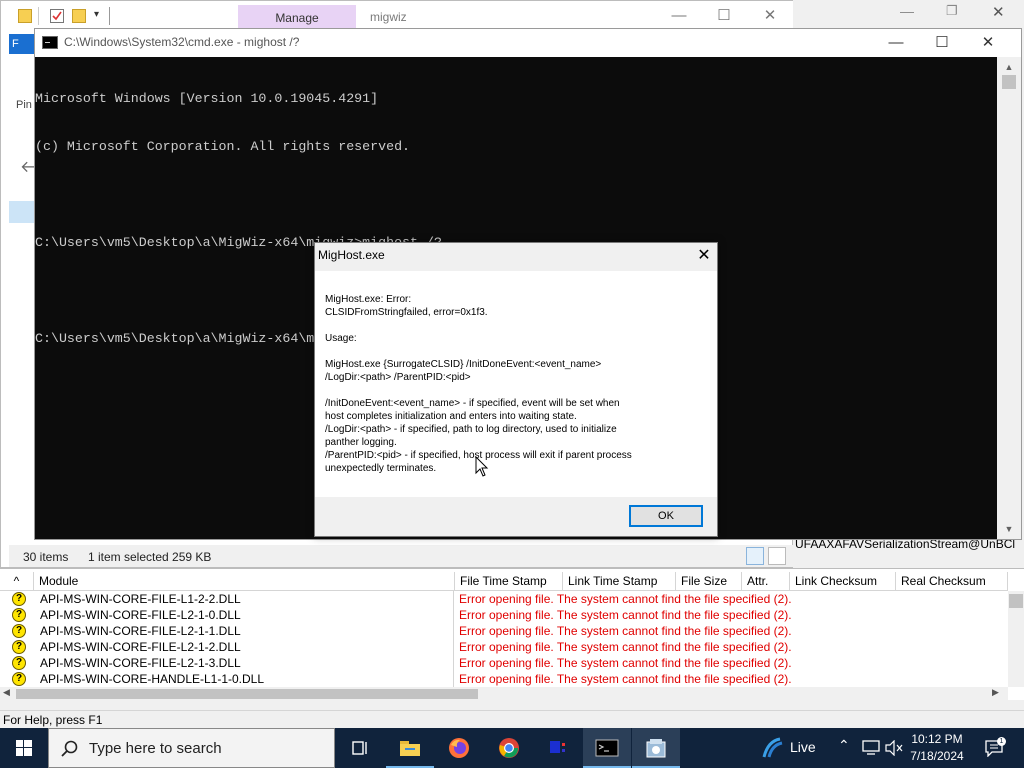  Describe the element at coordinates (22, 212) in the screenshot. I see `selected-item-highlight` at that location.